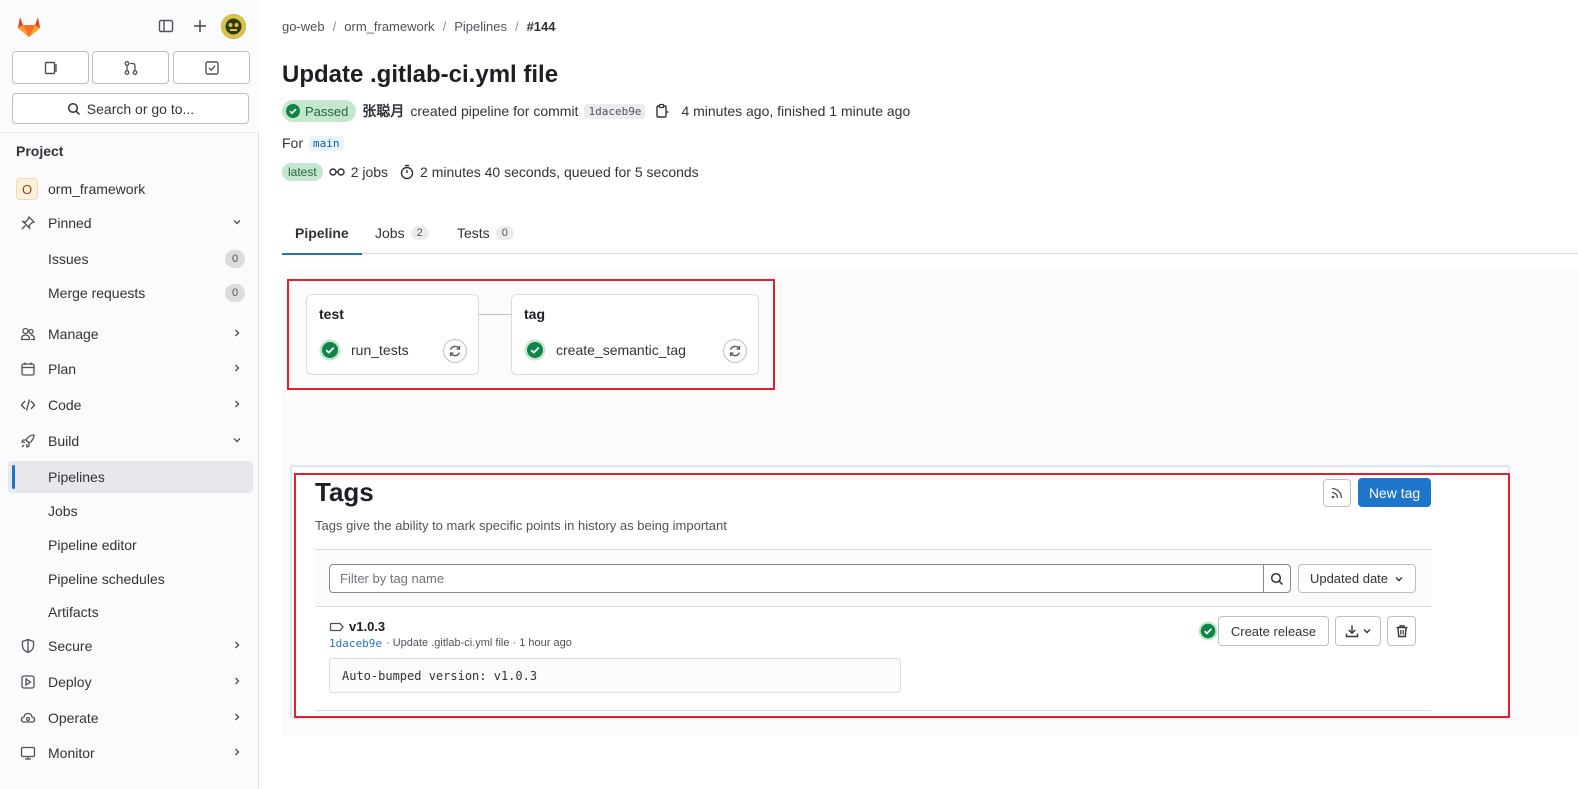  I want to click on search-icon, so click(73, 108).